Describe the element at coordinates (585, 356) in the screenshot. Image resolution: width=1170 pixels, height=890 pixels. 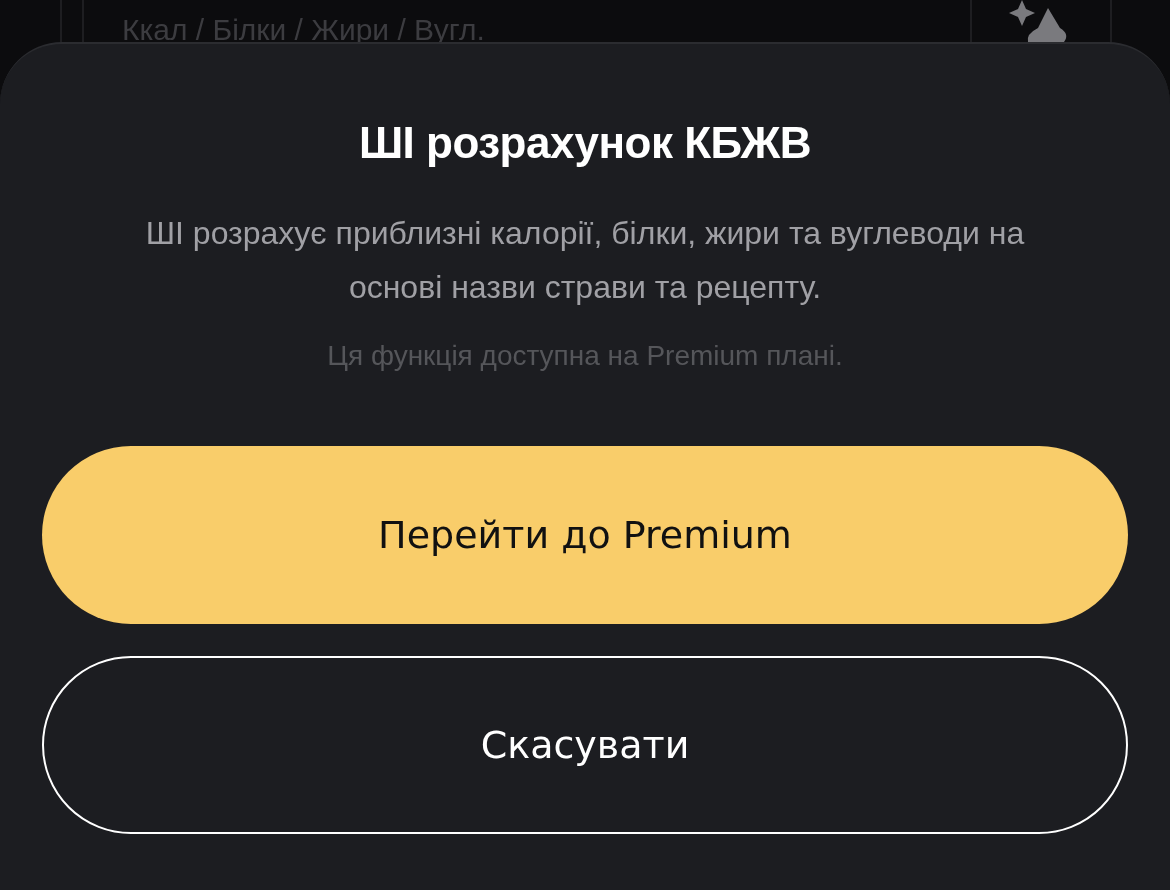
I see `premium-note: Ця функція доступна на Premium плані.` at that location.